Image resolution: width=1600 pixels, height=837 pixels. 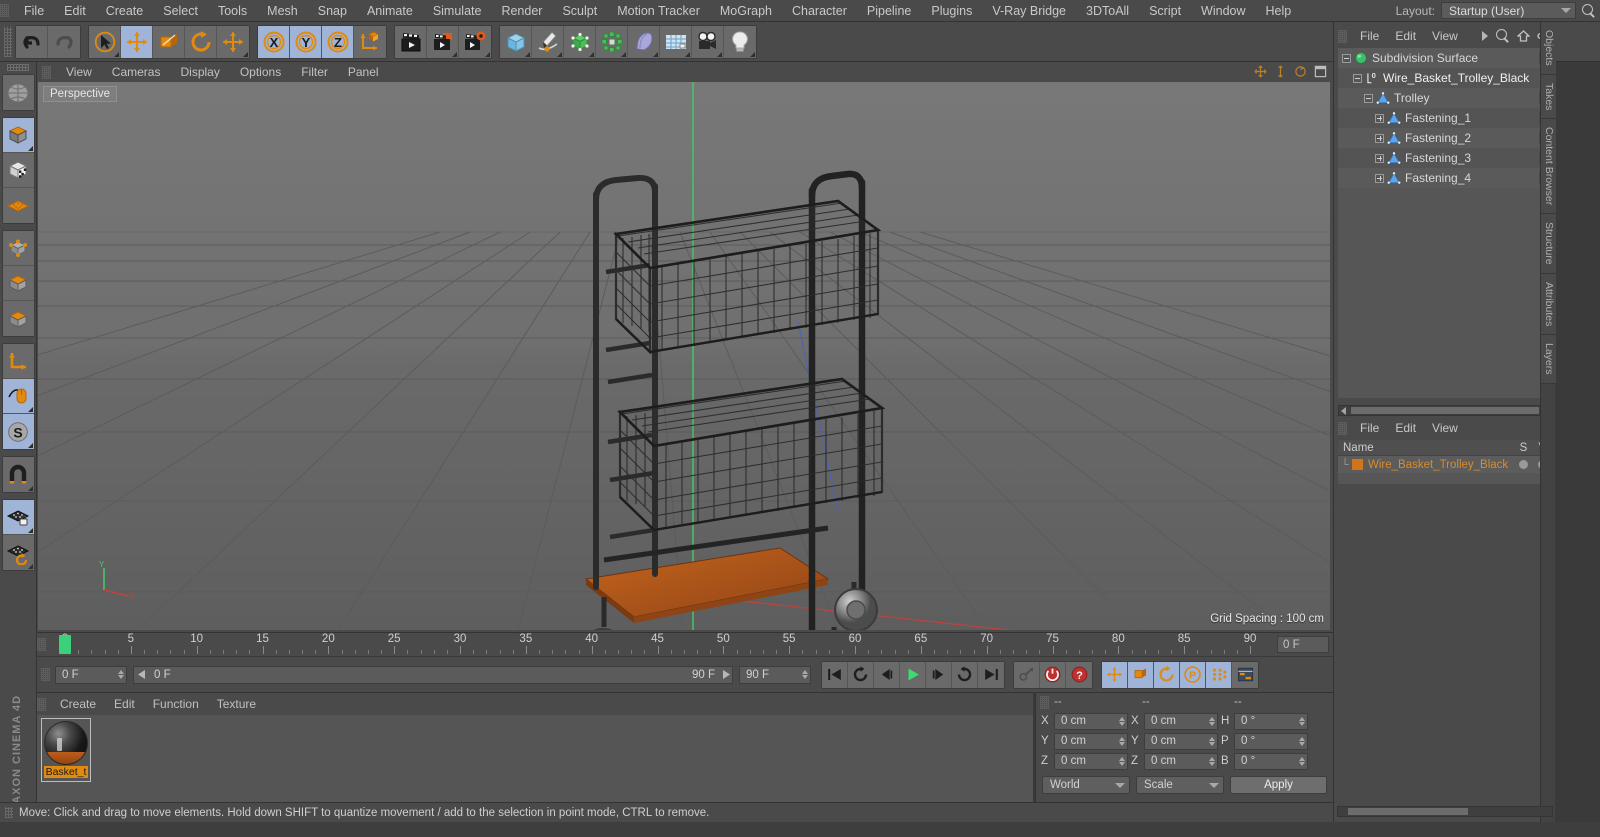 What do you see at coordinates (457, 11) in the screenshot?
I see `menu-item-simulate: Simulate` at bounding box center [457, 11].